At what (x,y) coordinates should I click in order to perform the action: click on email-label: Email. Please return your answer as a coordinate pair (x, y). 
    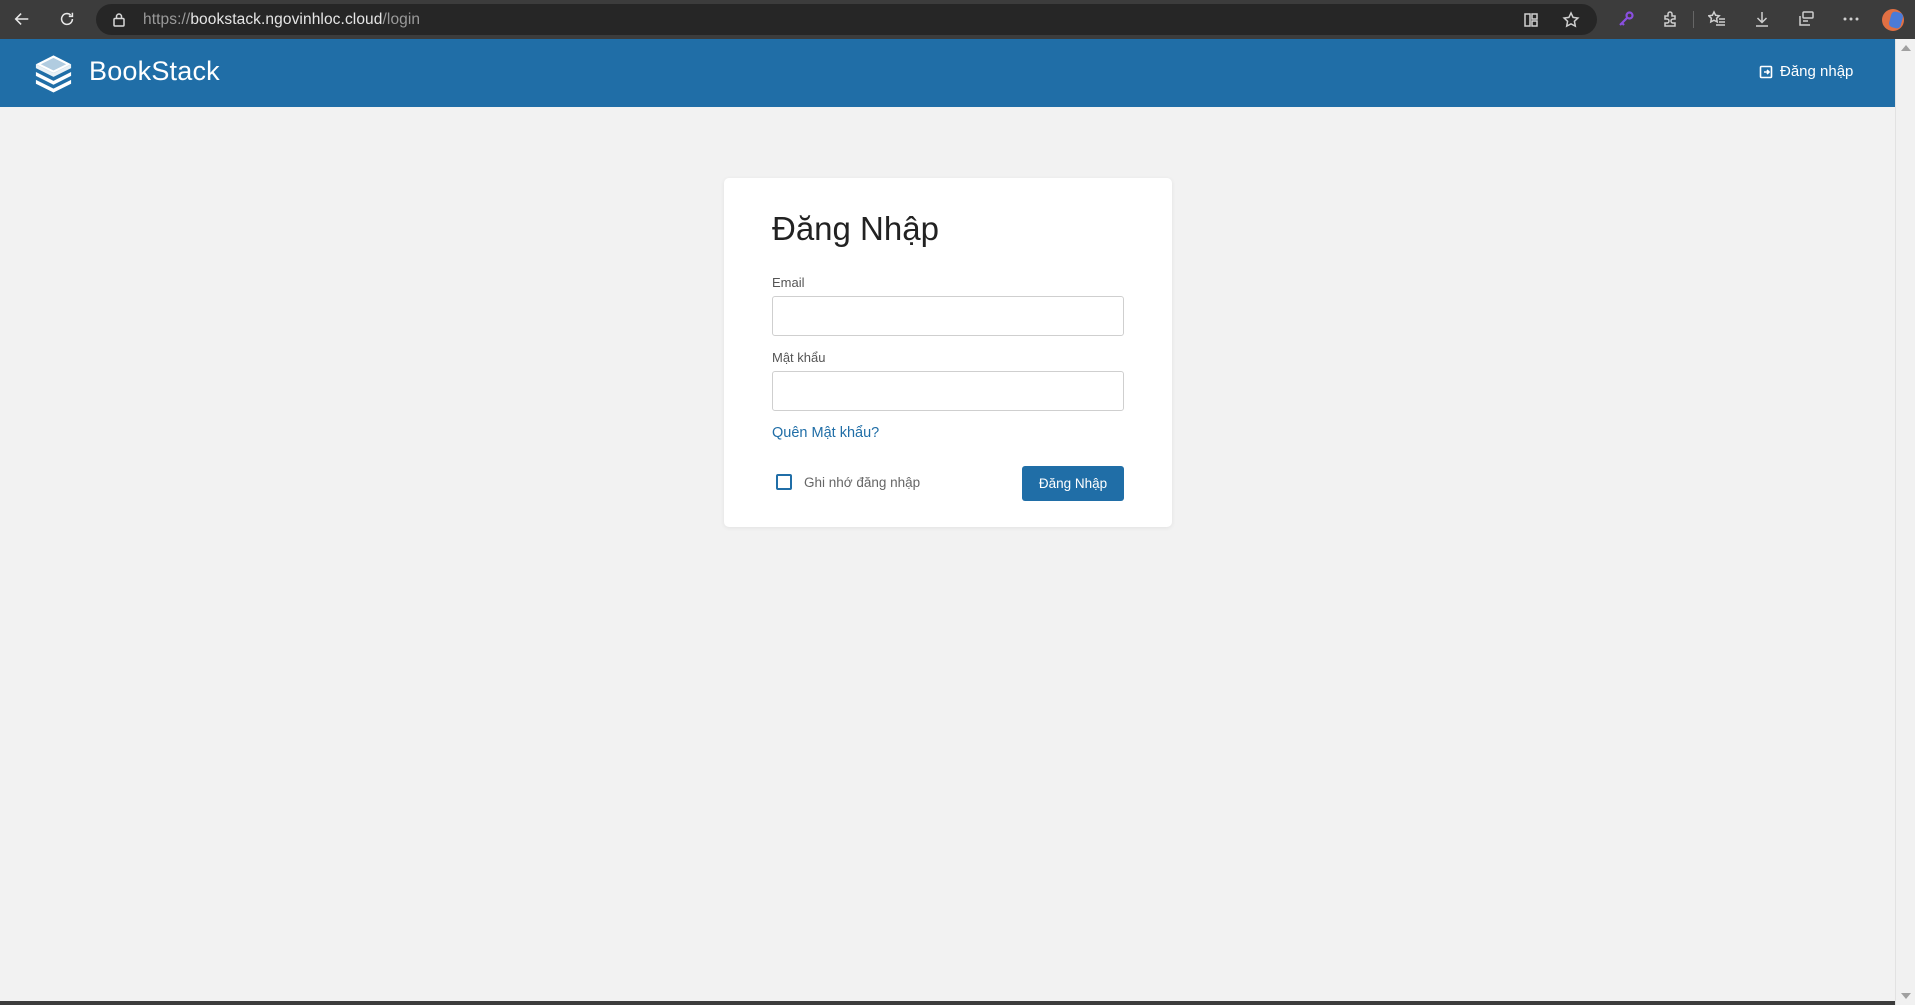
    Looking at the image, I should click on (788, 282).